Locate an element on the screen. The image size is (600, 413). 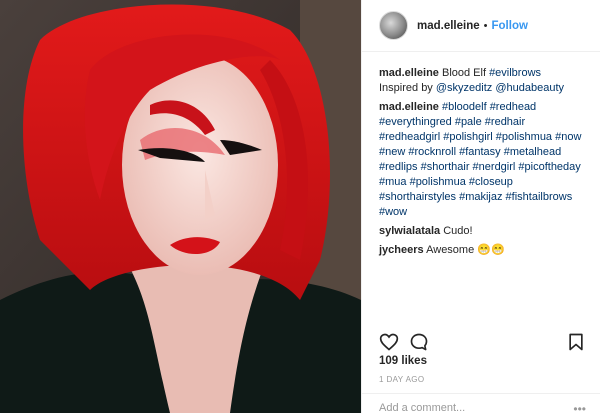
comment-text: Cudo! is located at coordinates (456, 231).